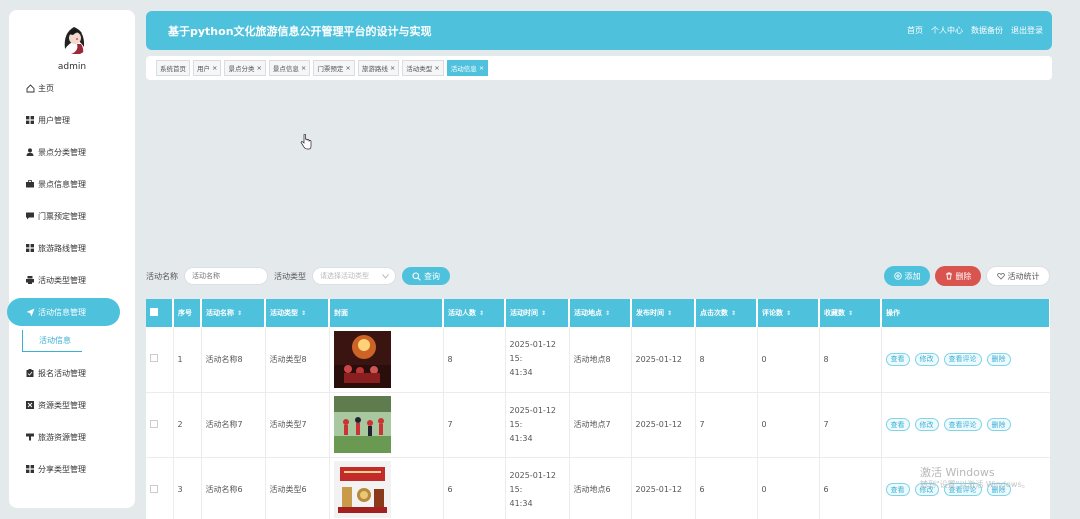  What do you see at coordinates (423, 68) in the screenshot?
I see `tab-7: 活动类型 ×` at bounding box center [423, 68].